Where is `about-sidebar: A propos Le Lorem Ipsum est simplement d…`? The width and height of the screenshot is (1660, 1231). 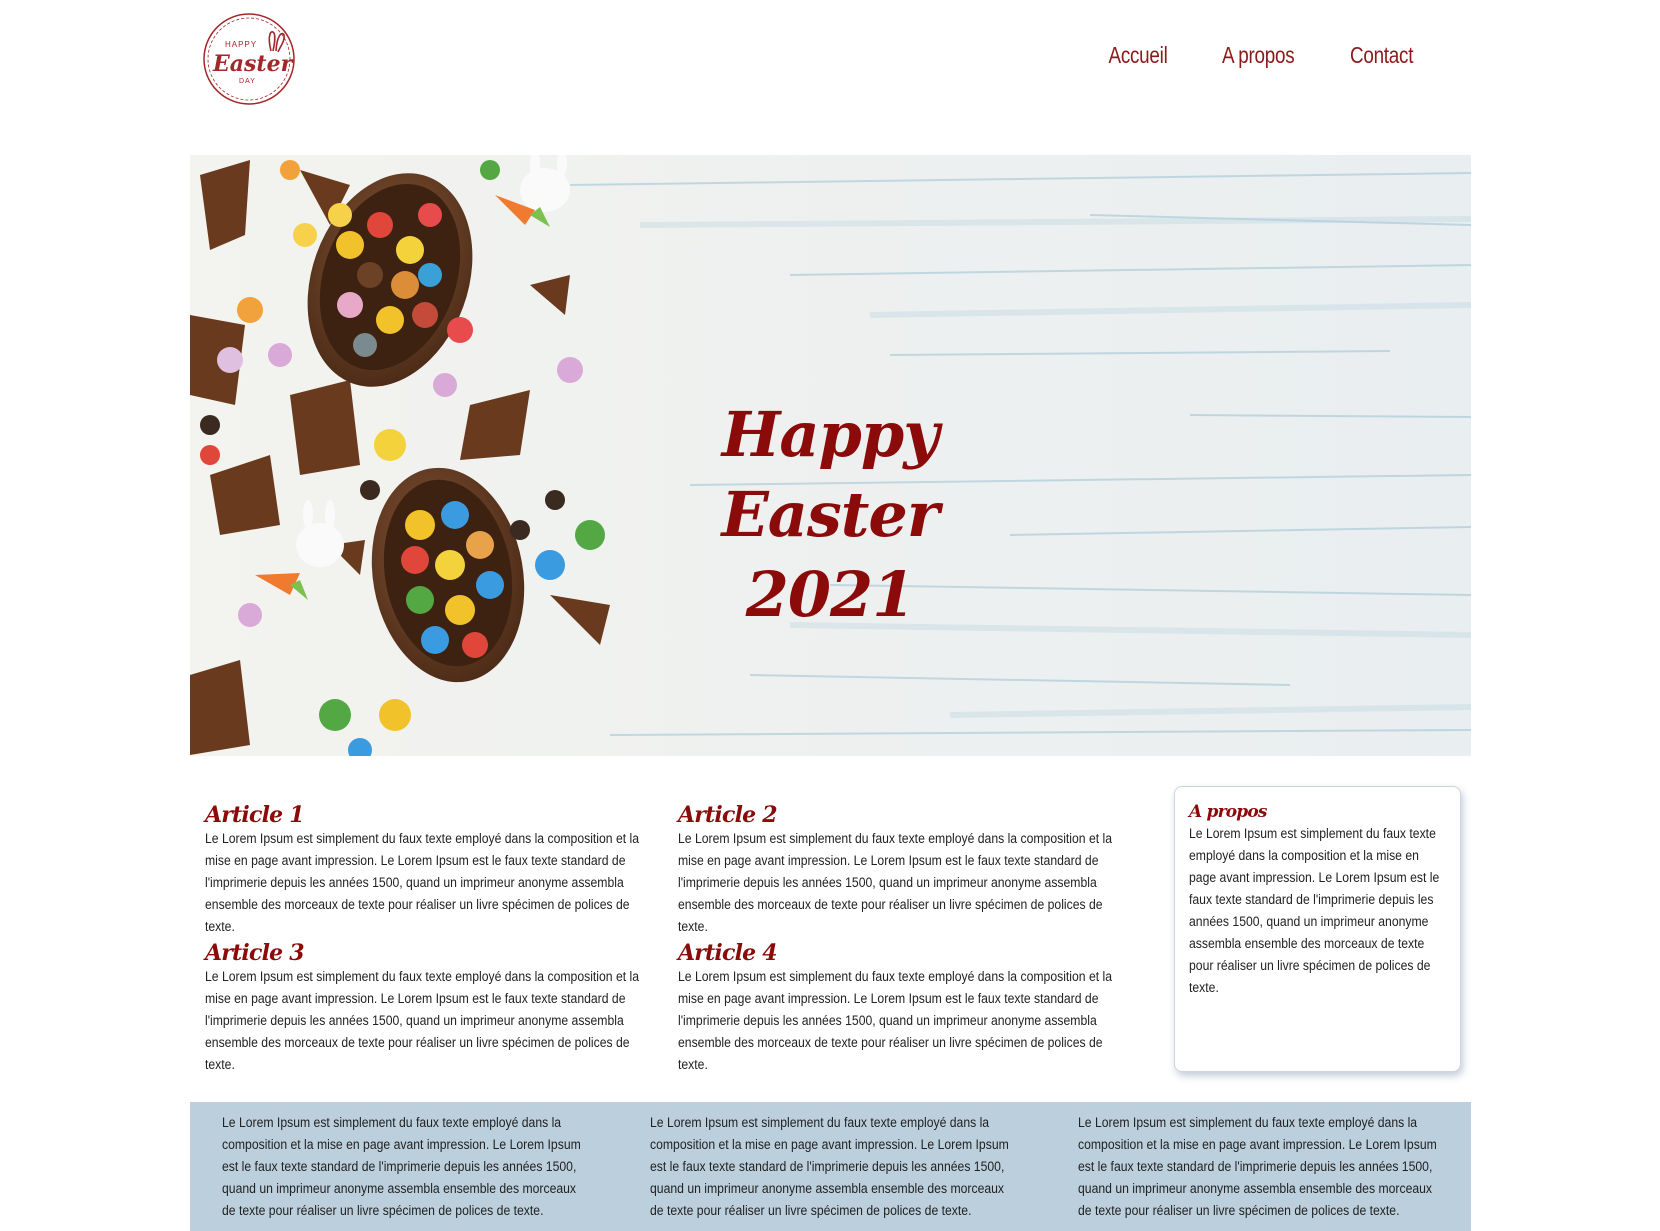 about-sidebar: A propos Le Lorem Ipsum est simplement d… is located at coordinates (1317, 929).